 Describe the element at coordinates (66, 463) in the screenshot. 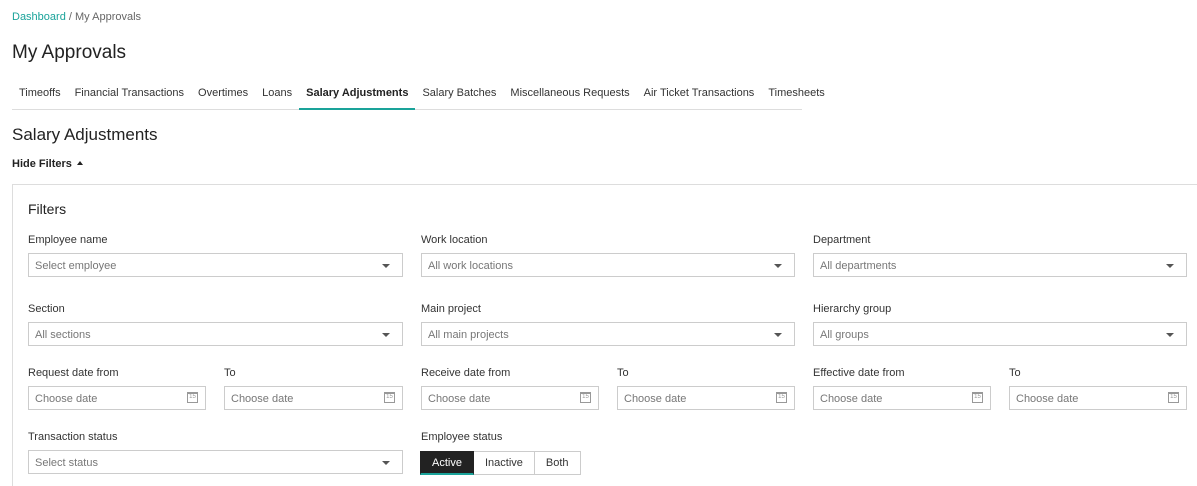

I see `transaction-status-placeholder: Select status` at that location.